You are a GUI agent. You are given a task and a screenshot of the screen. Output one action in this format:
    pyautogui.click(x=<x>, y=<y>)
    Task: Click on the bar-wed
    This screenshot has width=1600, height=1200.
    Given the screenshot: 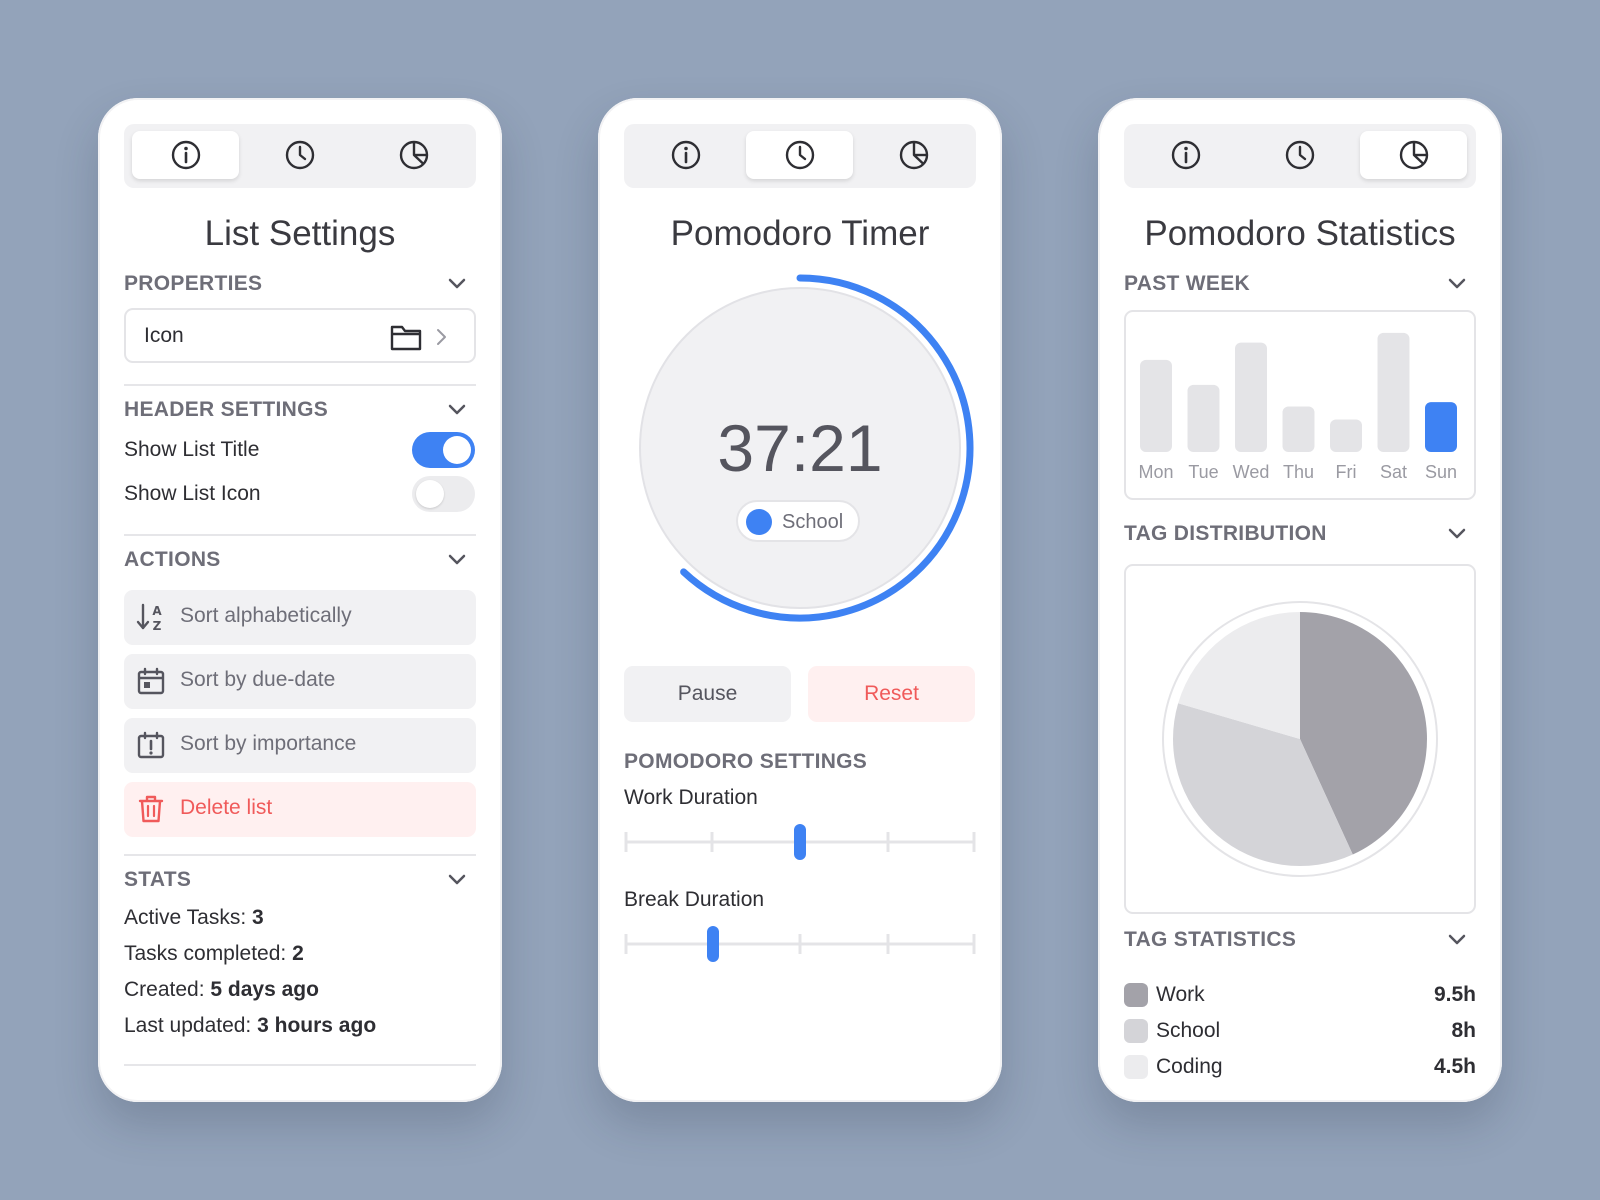 What is the action you would take?
    pyautogui.click(x=1251, y=397)
    